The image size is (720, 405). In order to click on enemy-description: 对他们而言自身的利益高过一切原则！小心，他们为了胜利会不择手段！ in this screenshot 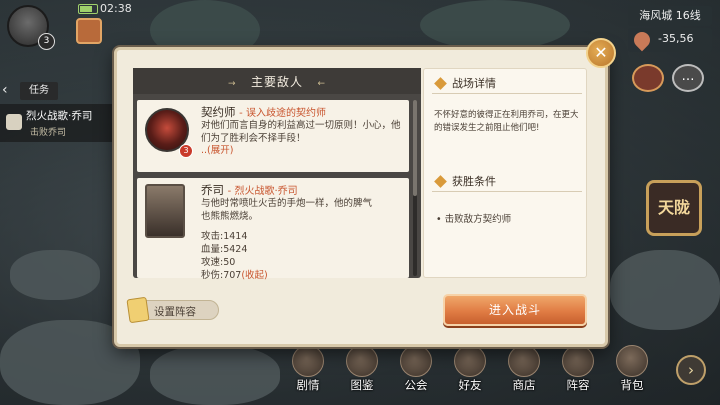, I will do `click(301, 132)`.